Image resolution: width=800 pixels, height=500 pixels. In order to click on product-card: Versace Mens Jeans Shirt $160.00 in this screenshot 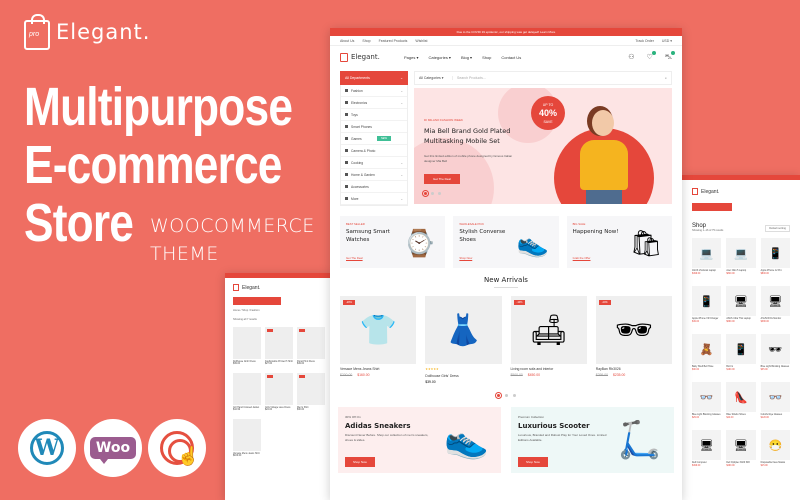, I will do `click(247, 440)`.